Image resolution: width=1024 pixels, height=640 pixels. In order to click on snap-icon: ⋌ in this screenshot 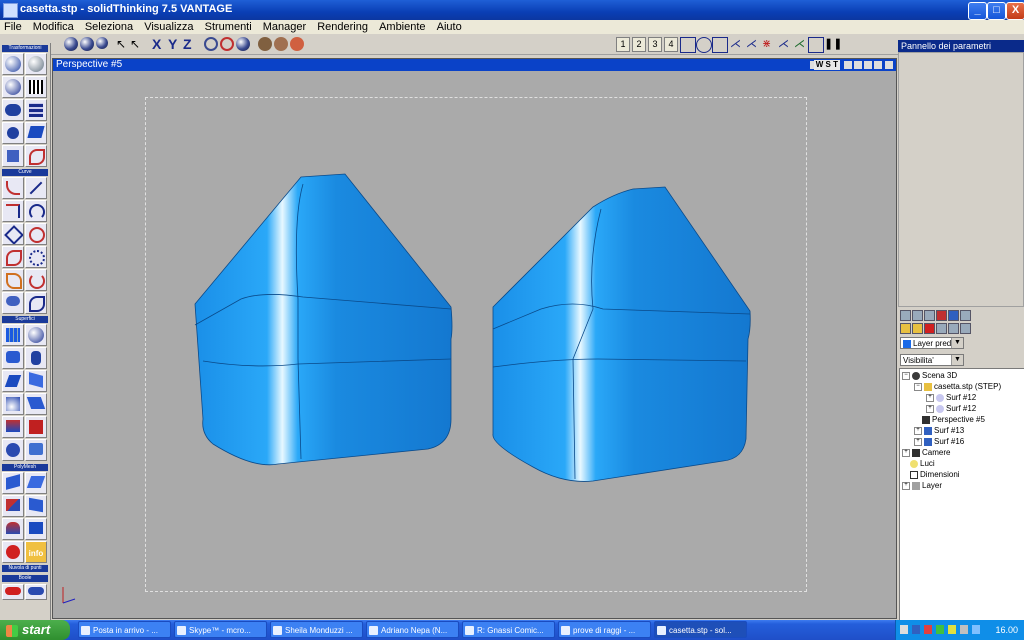, I will do `click(737, 44)`.